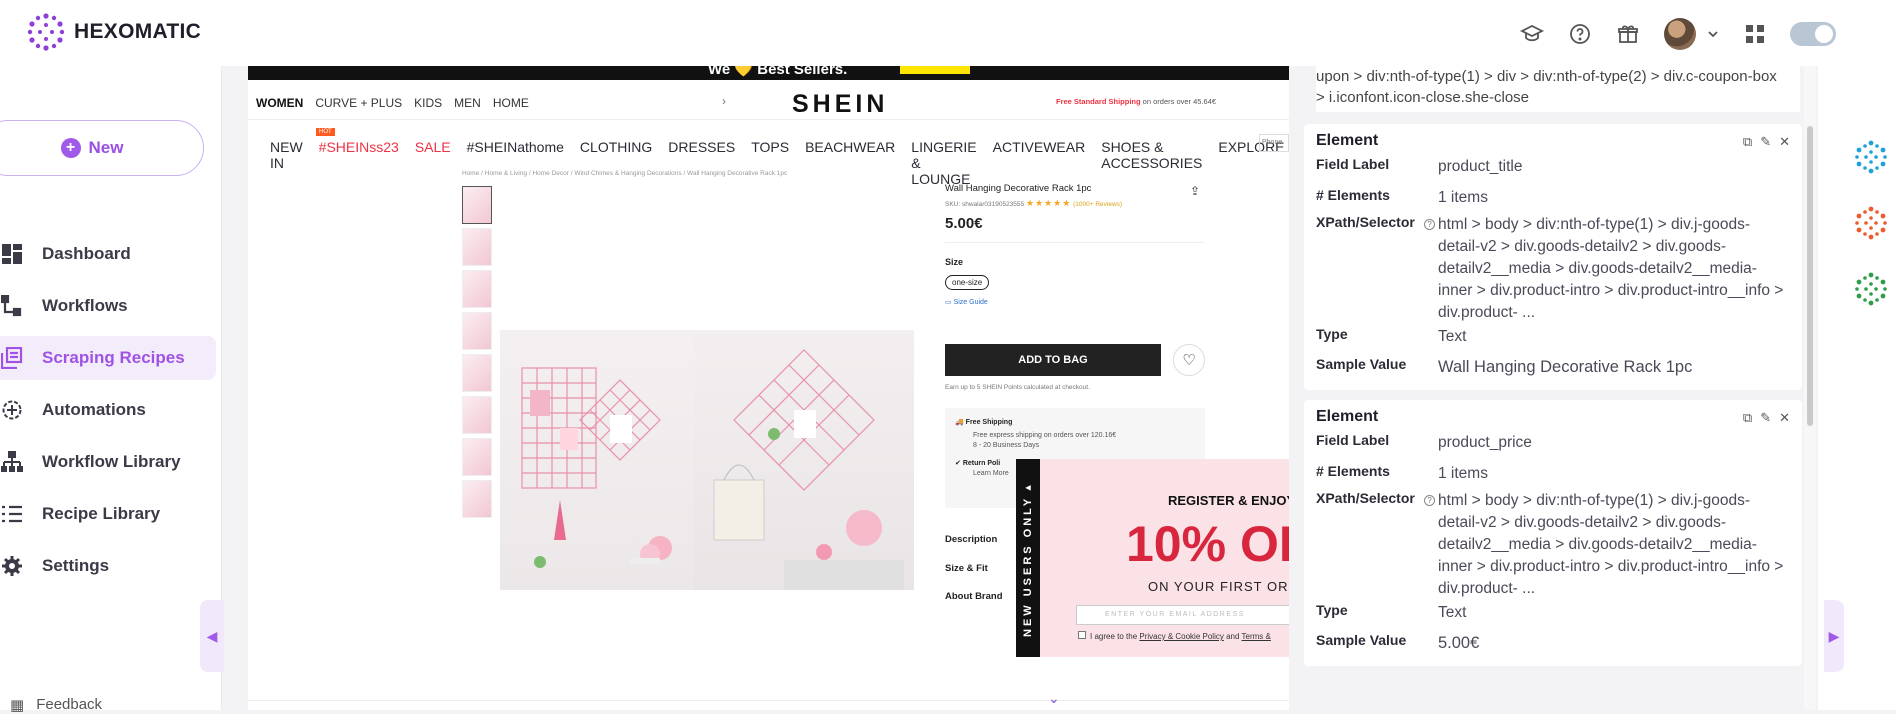 The image size is (1896, 714). I want to click on size-option: one-size, so click(967, 282).